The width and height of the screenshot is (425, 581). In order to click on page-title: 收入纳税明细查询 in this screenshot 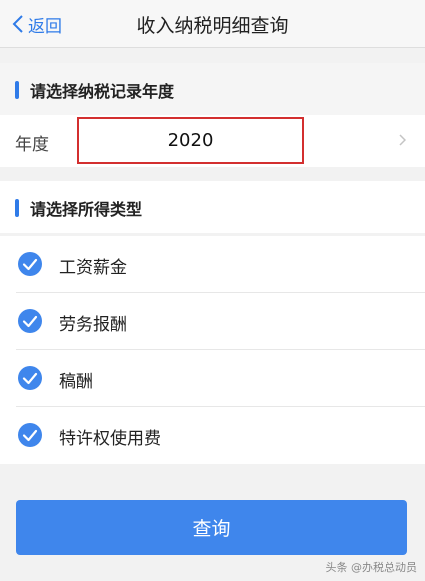, I will do `click(212, 26)`.